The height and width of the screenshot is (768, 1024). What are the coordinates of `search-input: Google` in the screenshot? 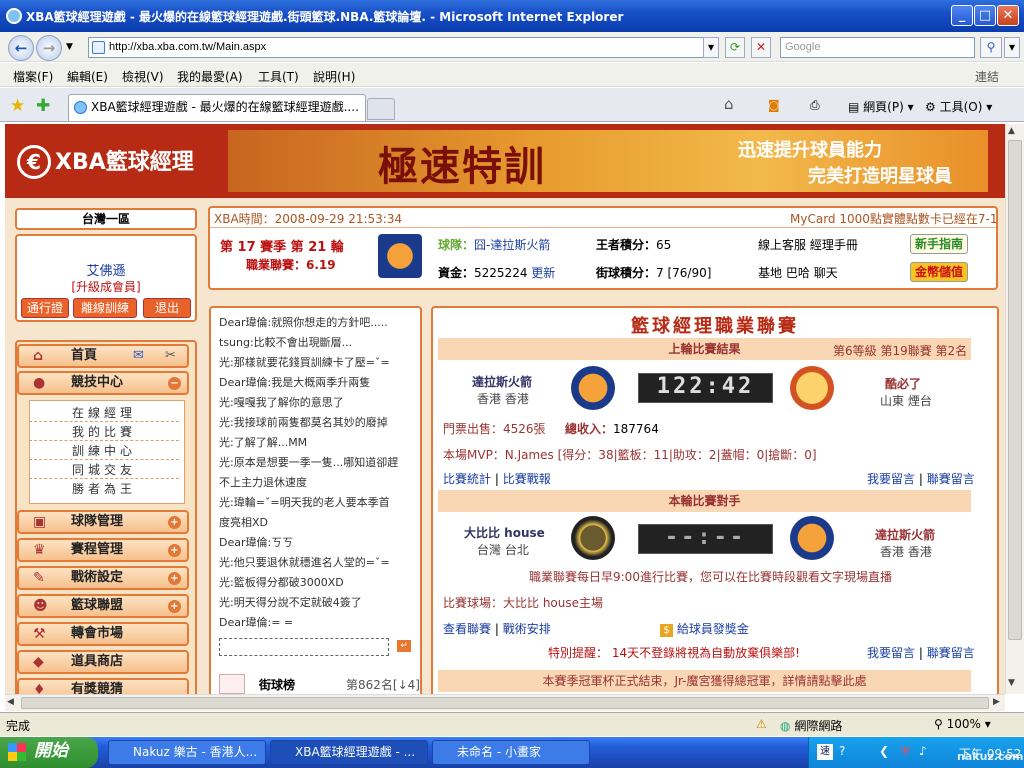 It's located at (877, 47).